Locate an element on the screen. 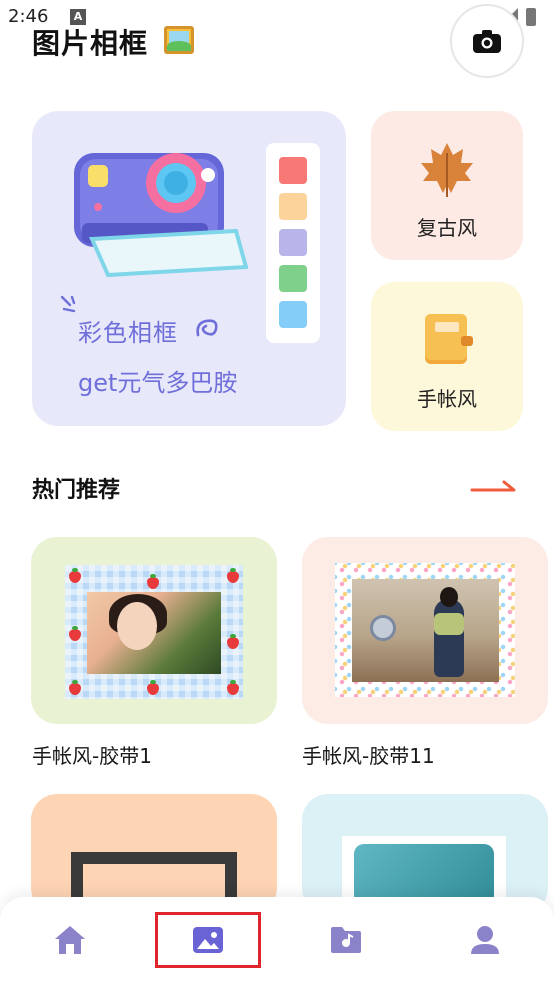 Image resolution: width=554 pixels, height=984 pixels. hero-subtitle: get元气多巴胺 is located at coordinates (158, 383).